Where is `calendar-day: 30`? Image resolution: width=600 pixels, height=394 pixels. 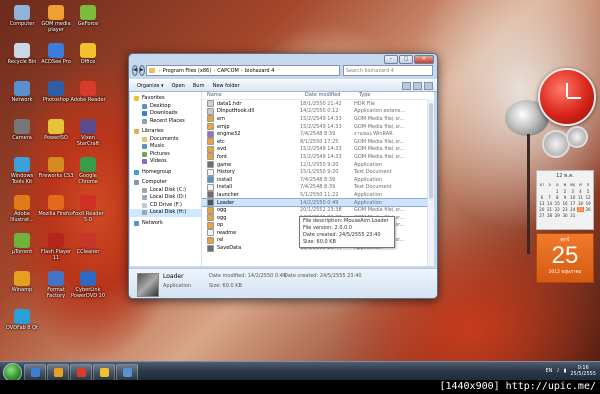
calendar-day: 30 is located at coordinates (565, 215).